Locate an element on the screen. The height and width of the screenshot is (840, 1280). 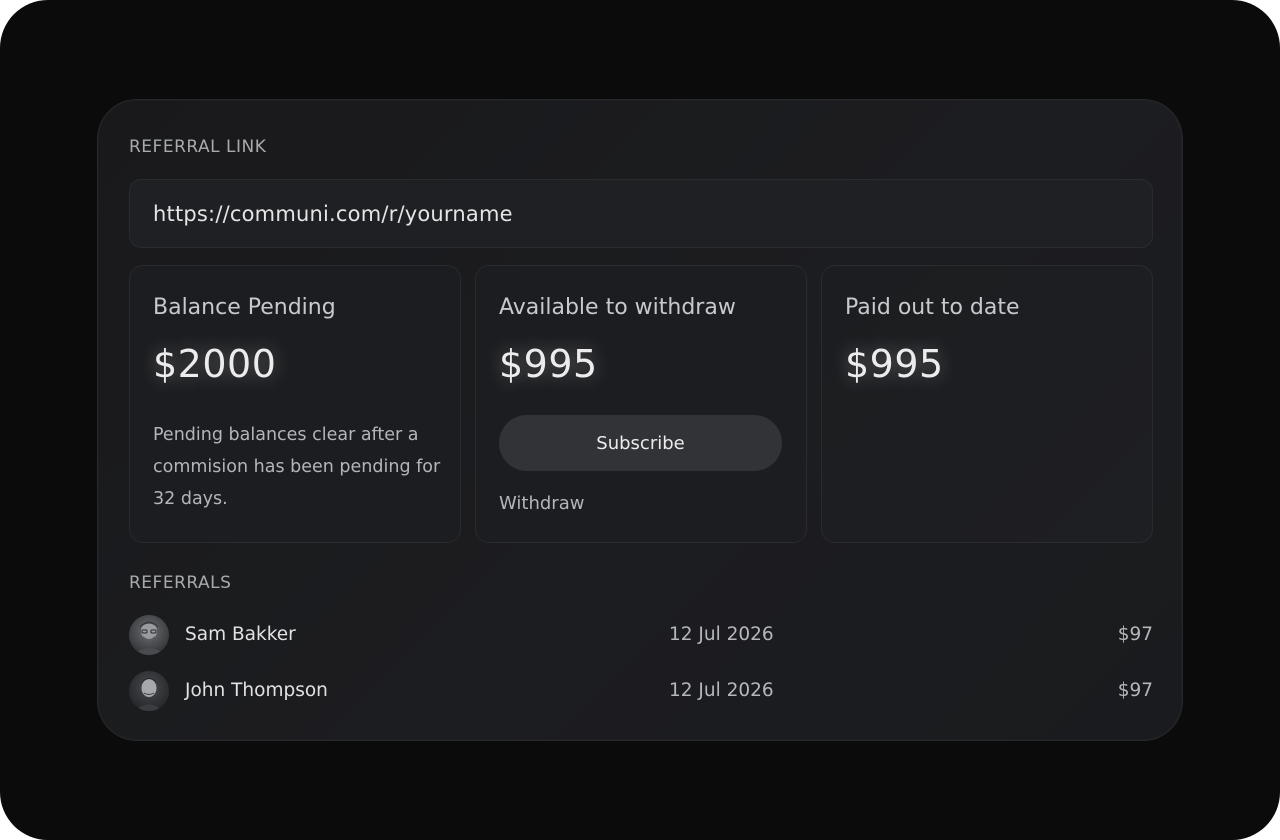
referral-row: Sam Bakker 12 Jul 2026 $97 is located at coordinates (641, 636).